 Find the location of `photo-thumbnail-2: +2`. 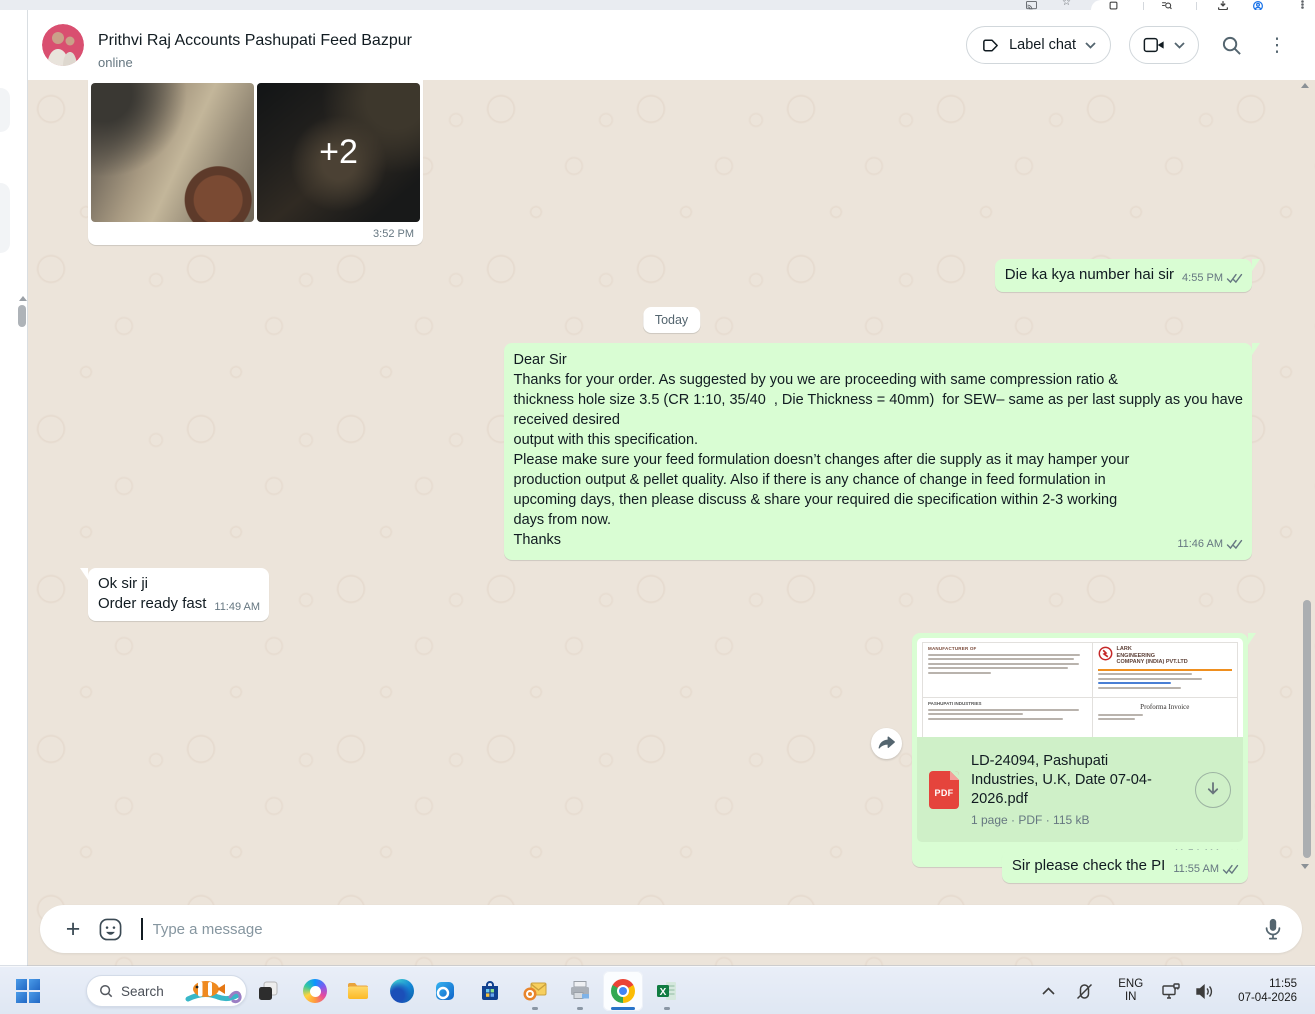

photo-thumbnail-2: +2 is located at coordinates (338, 152).